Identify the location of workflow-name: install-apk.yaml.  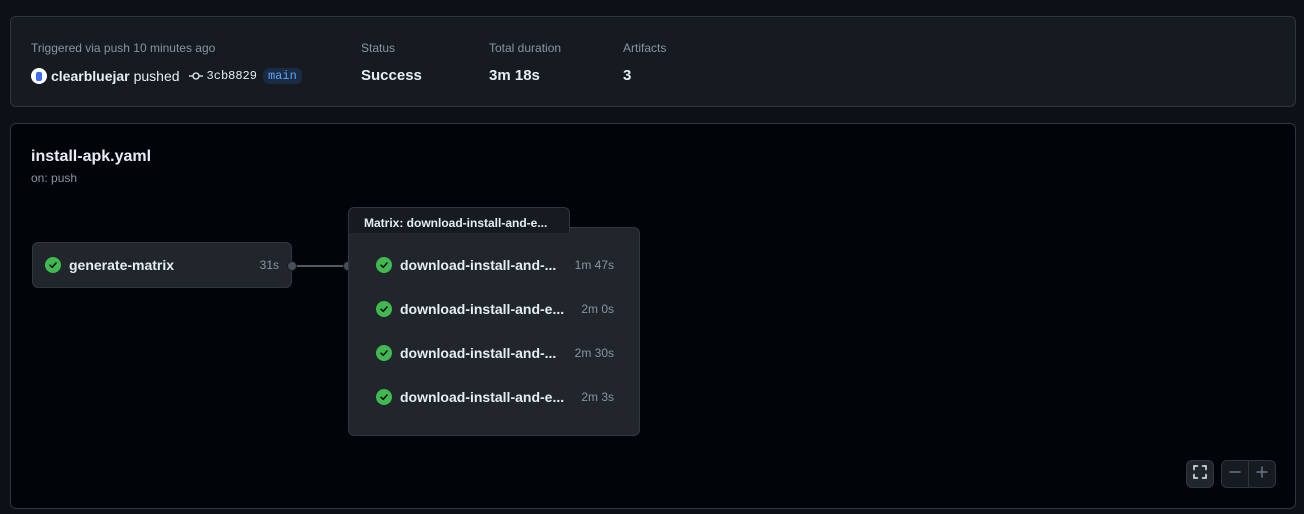
(91, 157).